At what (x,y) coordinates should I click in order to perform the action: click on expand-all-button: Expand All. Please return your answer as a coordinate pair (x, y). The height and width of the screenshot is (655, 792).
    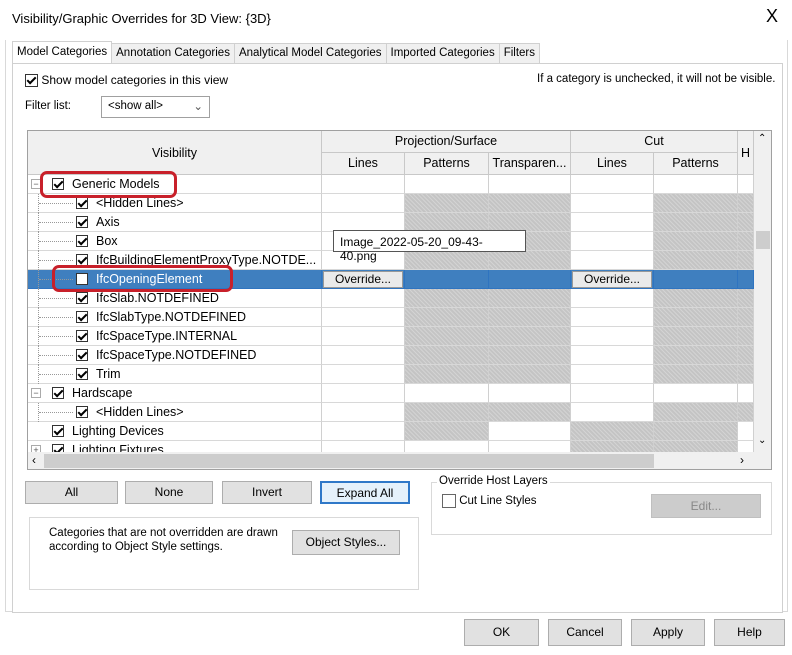
    Looking at the image, I should click on (365, 492).